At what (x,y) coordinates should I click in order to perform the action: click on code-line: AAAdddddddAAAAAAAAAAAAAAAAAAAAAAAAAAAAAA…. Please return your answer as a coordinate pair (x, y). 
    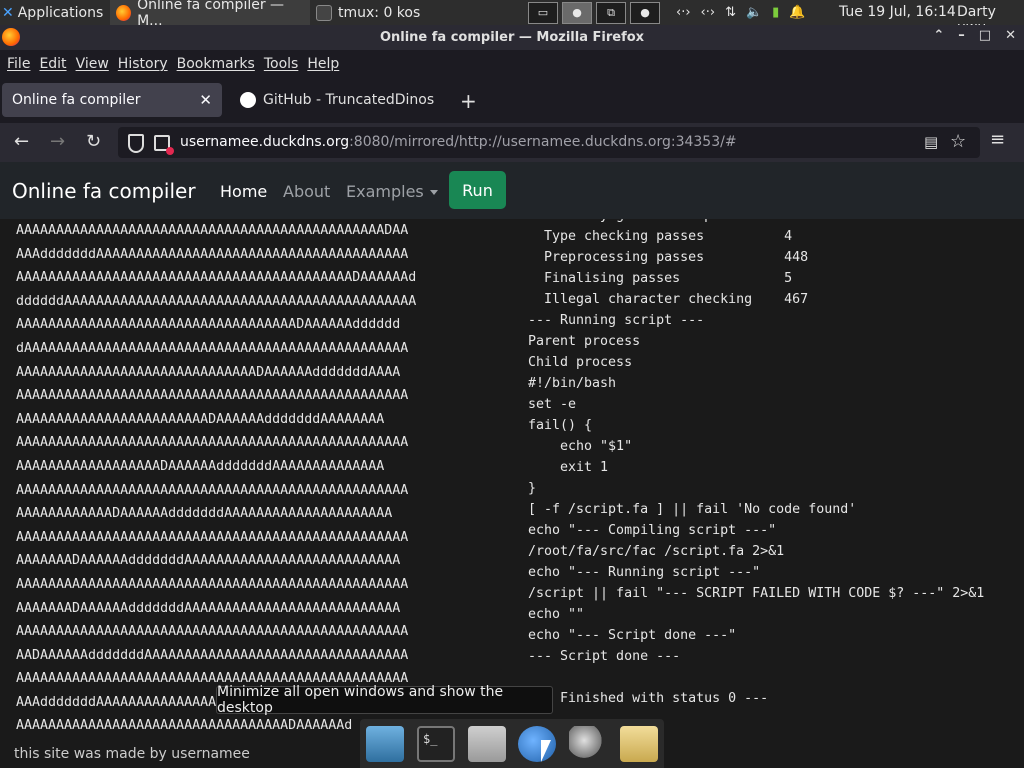
    Looking at the image, I should click on (216, 255).